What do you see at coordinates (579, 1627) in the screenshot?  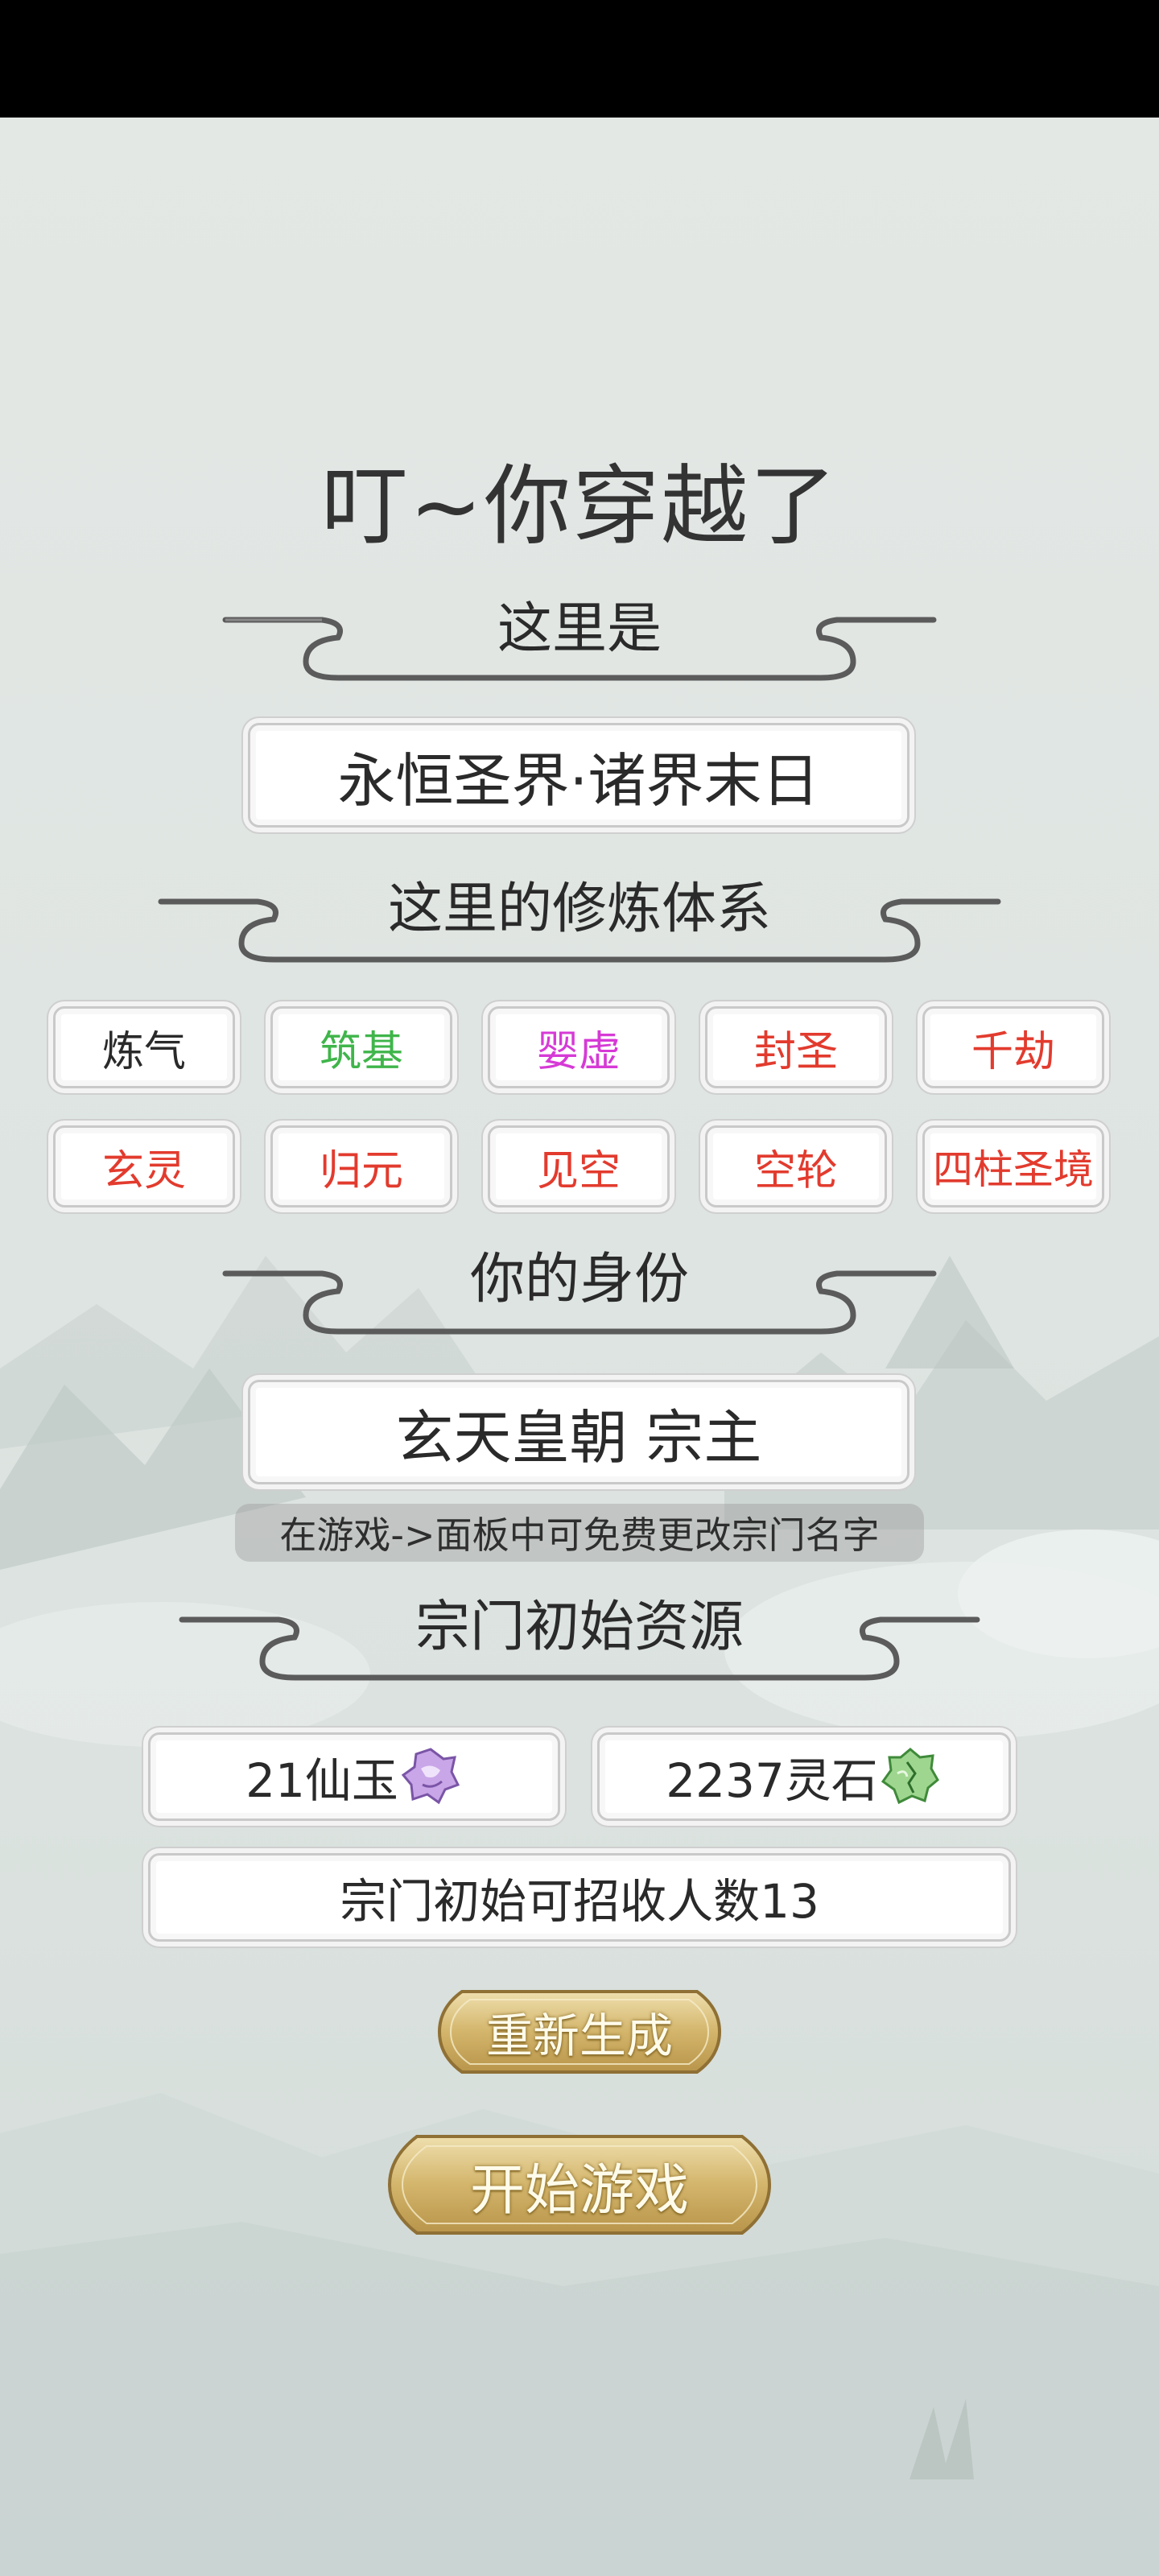 I see `section-title-resources: 宗门初始资源` at bounding box center [579, 1627].